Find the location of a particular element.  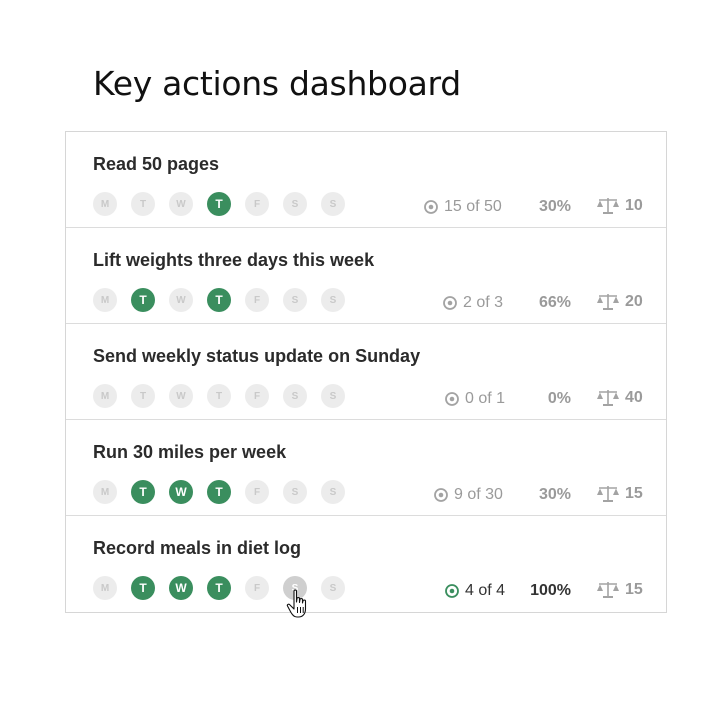

action-title: Read 50 pages is located at coordinates (156, 164).